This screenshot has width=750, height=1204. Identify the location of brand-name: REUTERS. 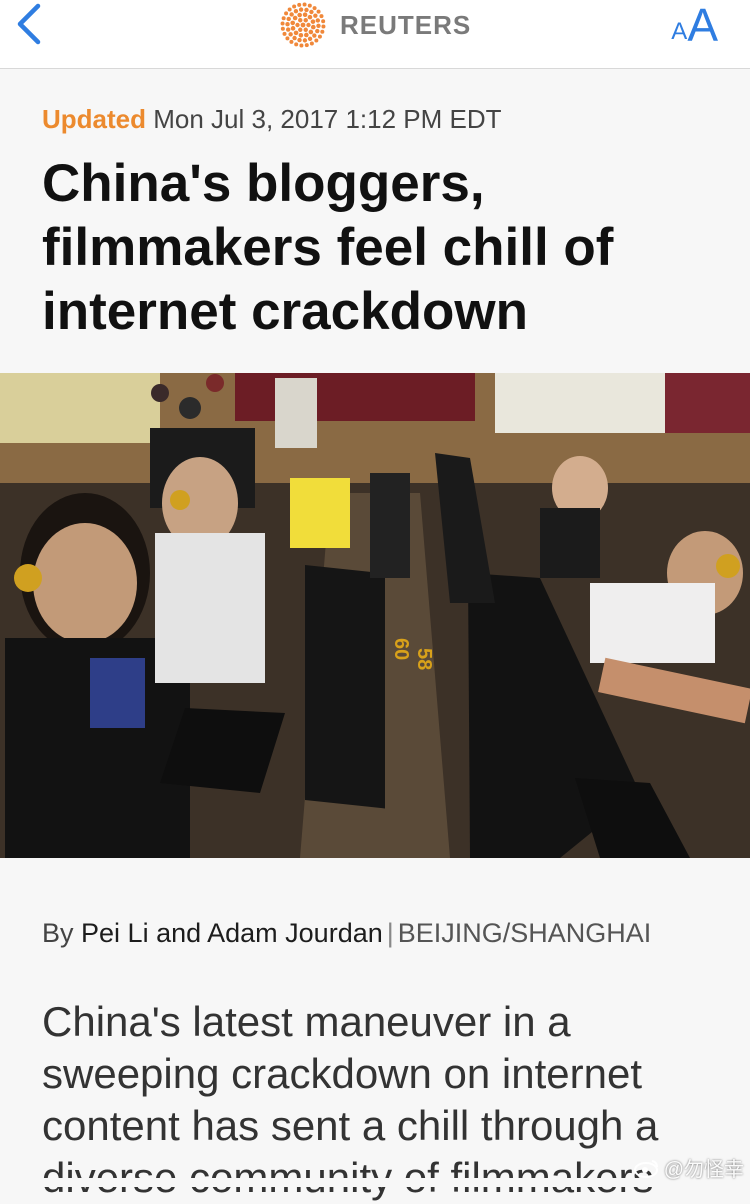
(406, 24).